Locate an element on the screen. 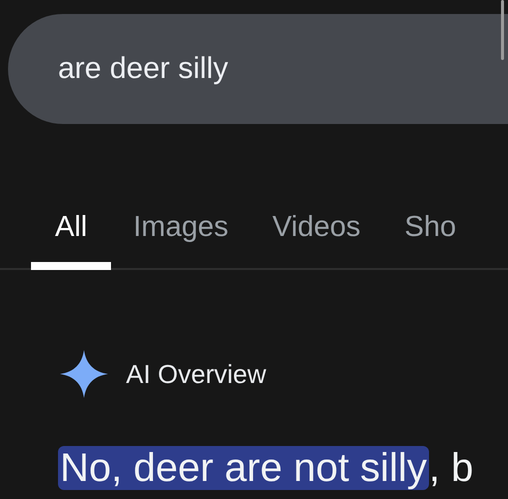 The height and width of the screenshot is (499, 508). answer-text: No, deer are not silly, b is located at coordinates (266, 468).